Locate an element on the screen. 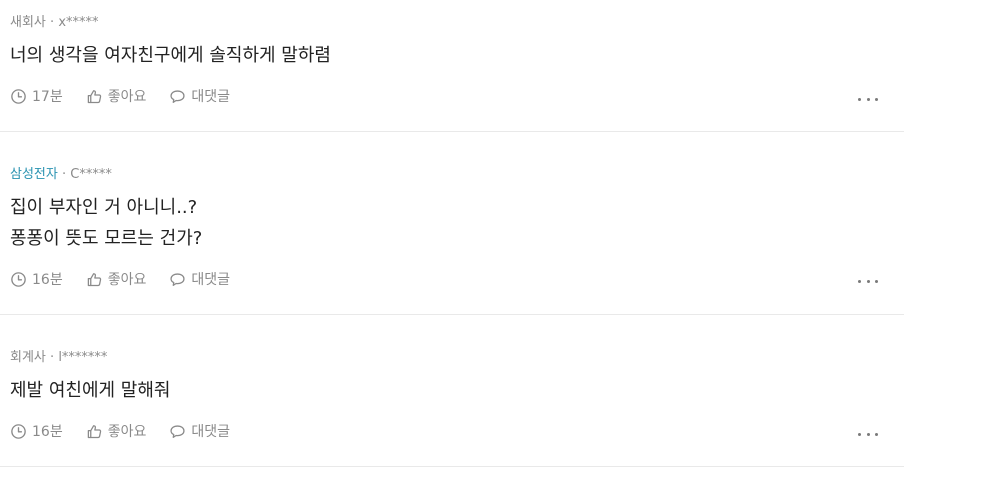 Image resolution: width=997 pixels, height=492 pixels. author-company: 회계사 is located at coordinates (28, 357).